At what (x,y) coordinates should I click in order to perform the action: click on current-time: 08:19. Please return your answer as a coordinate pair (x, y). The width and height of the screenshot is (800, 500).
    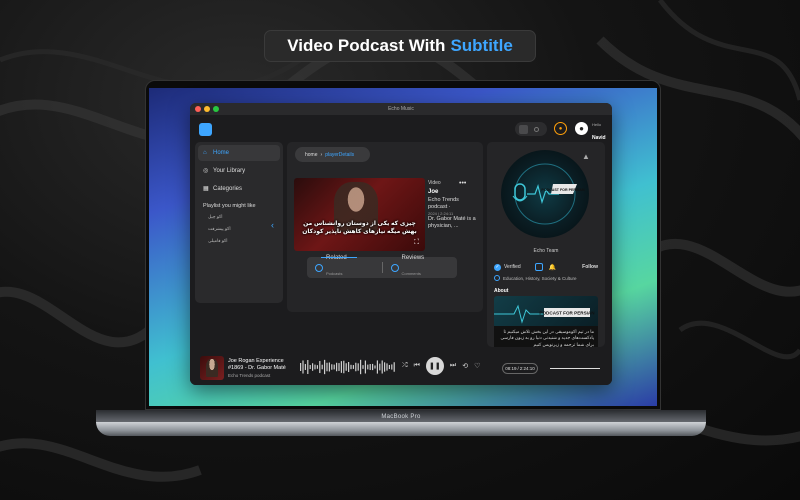
    Looking at the image, I should click on (511, 368).